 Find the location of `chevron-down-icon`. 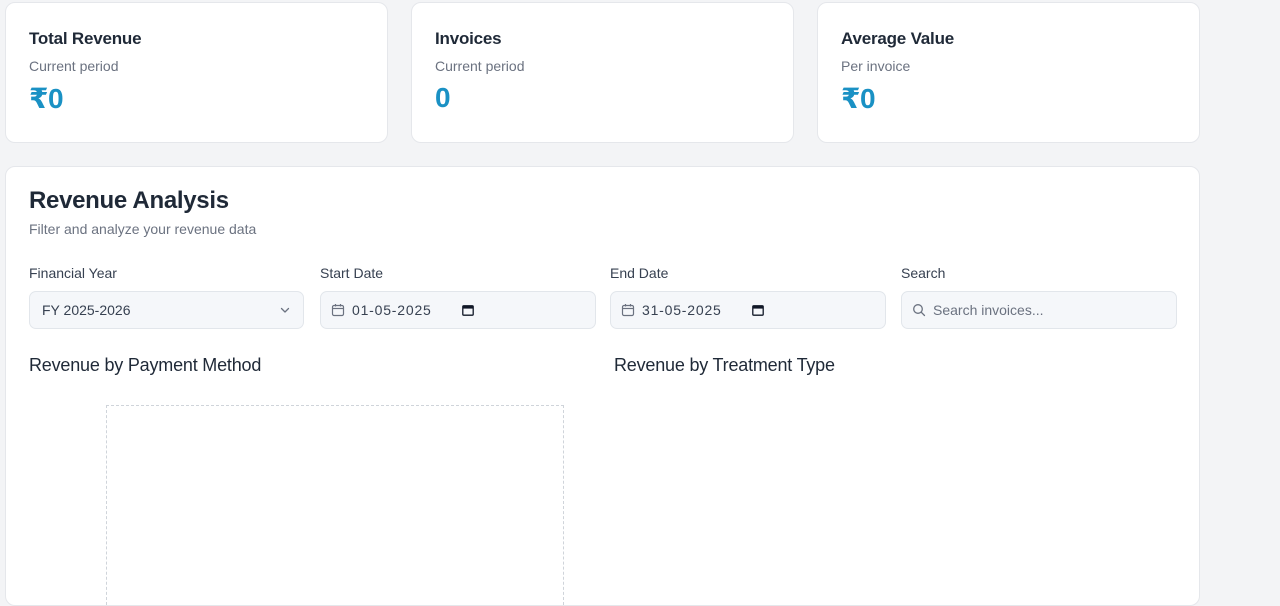

chevron-down-icon is located at coordinates (285, 310).